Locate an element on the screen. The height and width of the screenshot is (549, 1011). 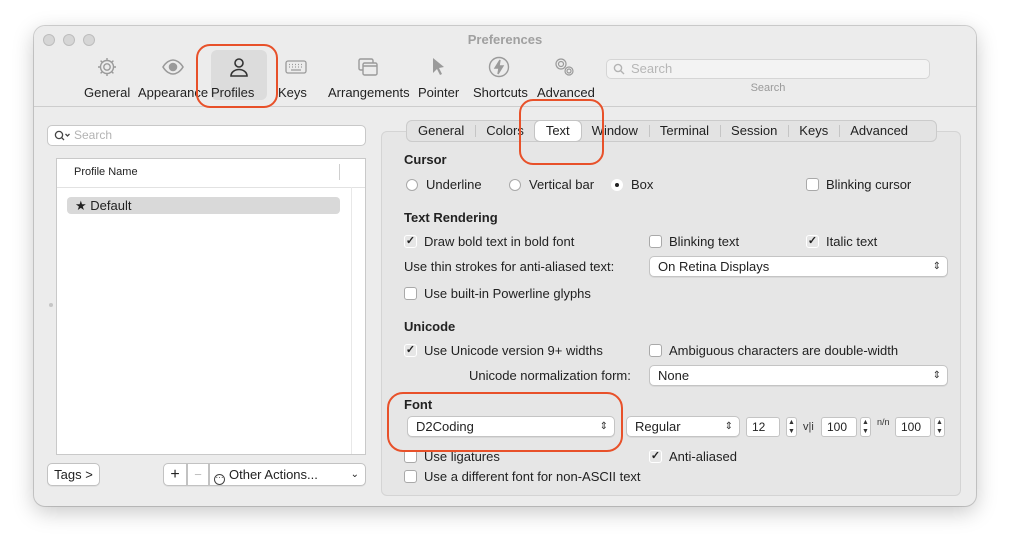
ligatures-checkbox: Use ligatures is located at coordinates (452, 456).